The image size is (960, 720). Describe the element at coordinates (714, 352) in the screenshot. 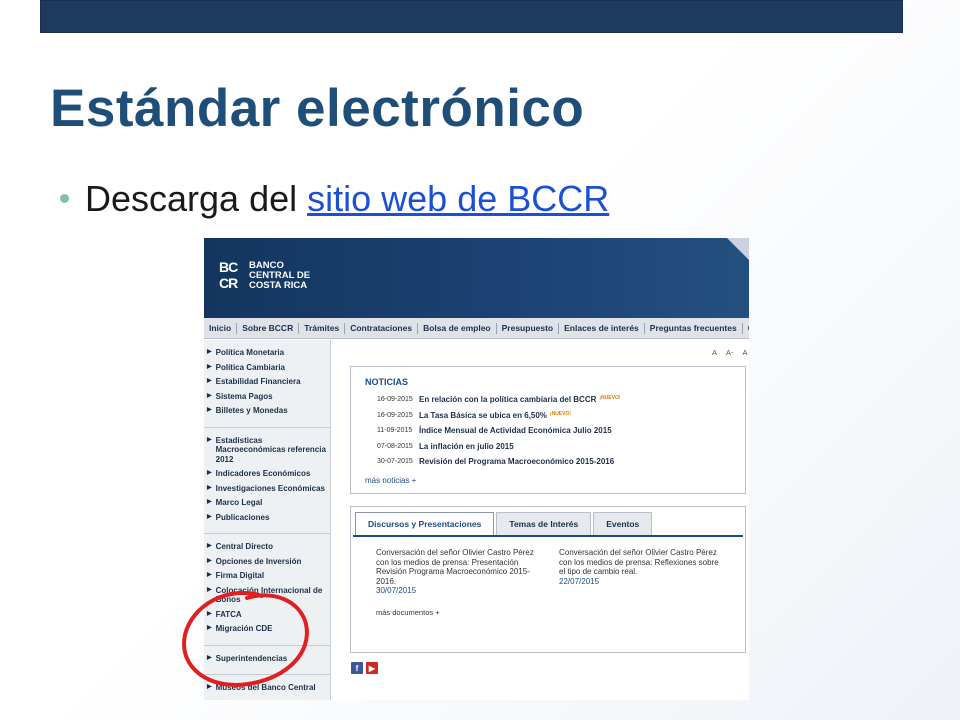

I see `font-size-button: A` at that location.